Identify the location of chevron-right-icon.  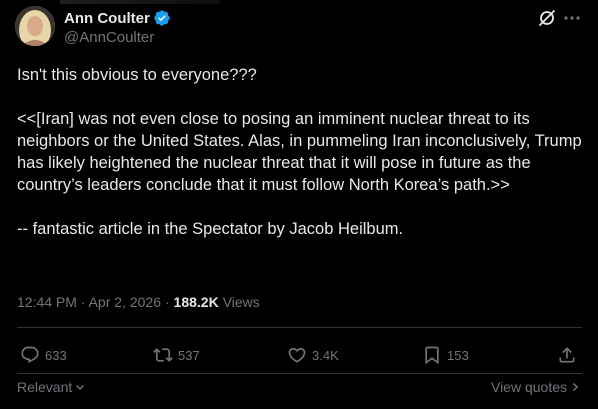
(575, 387).